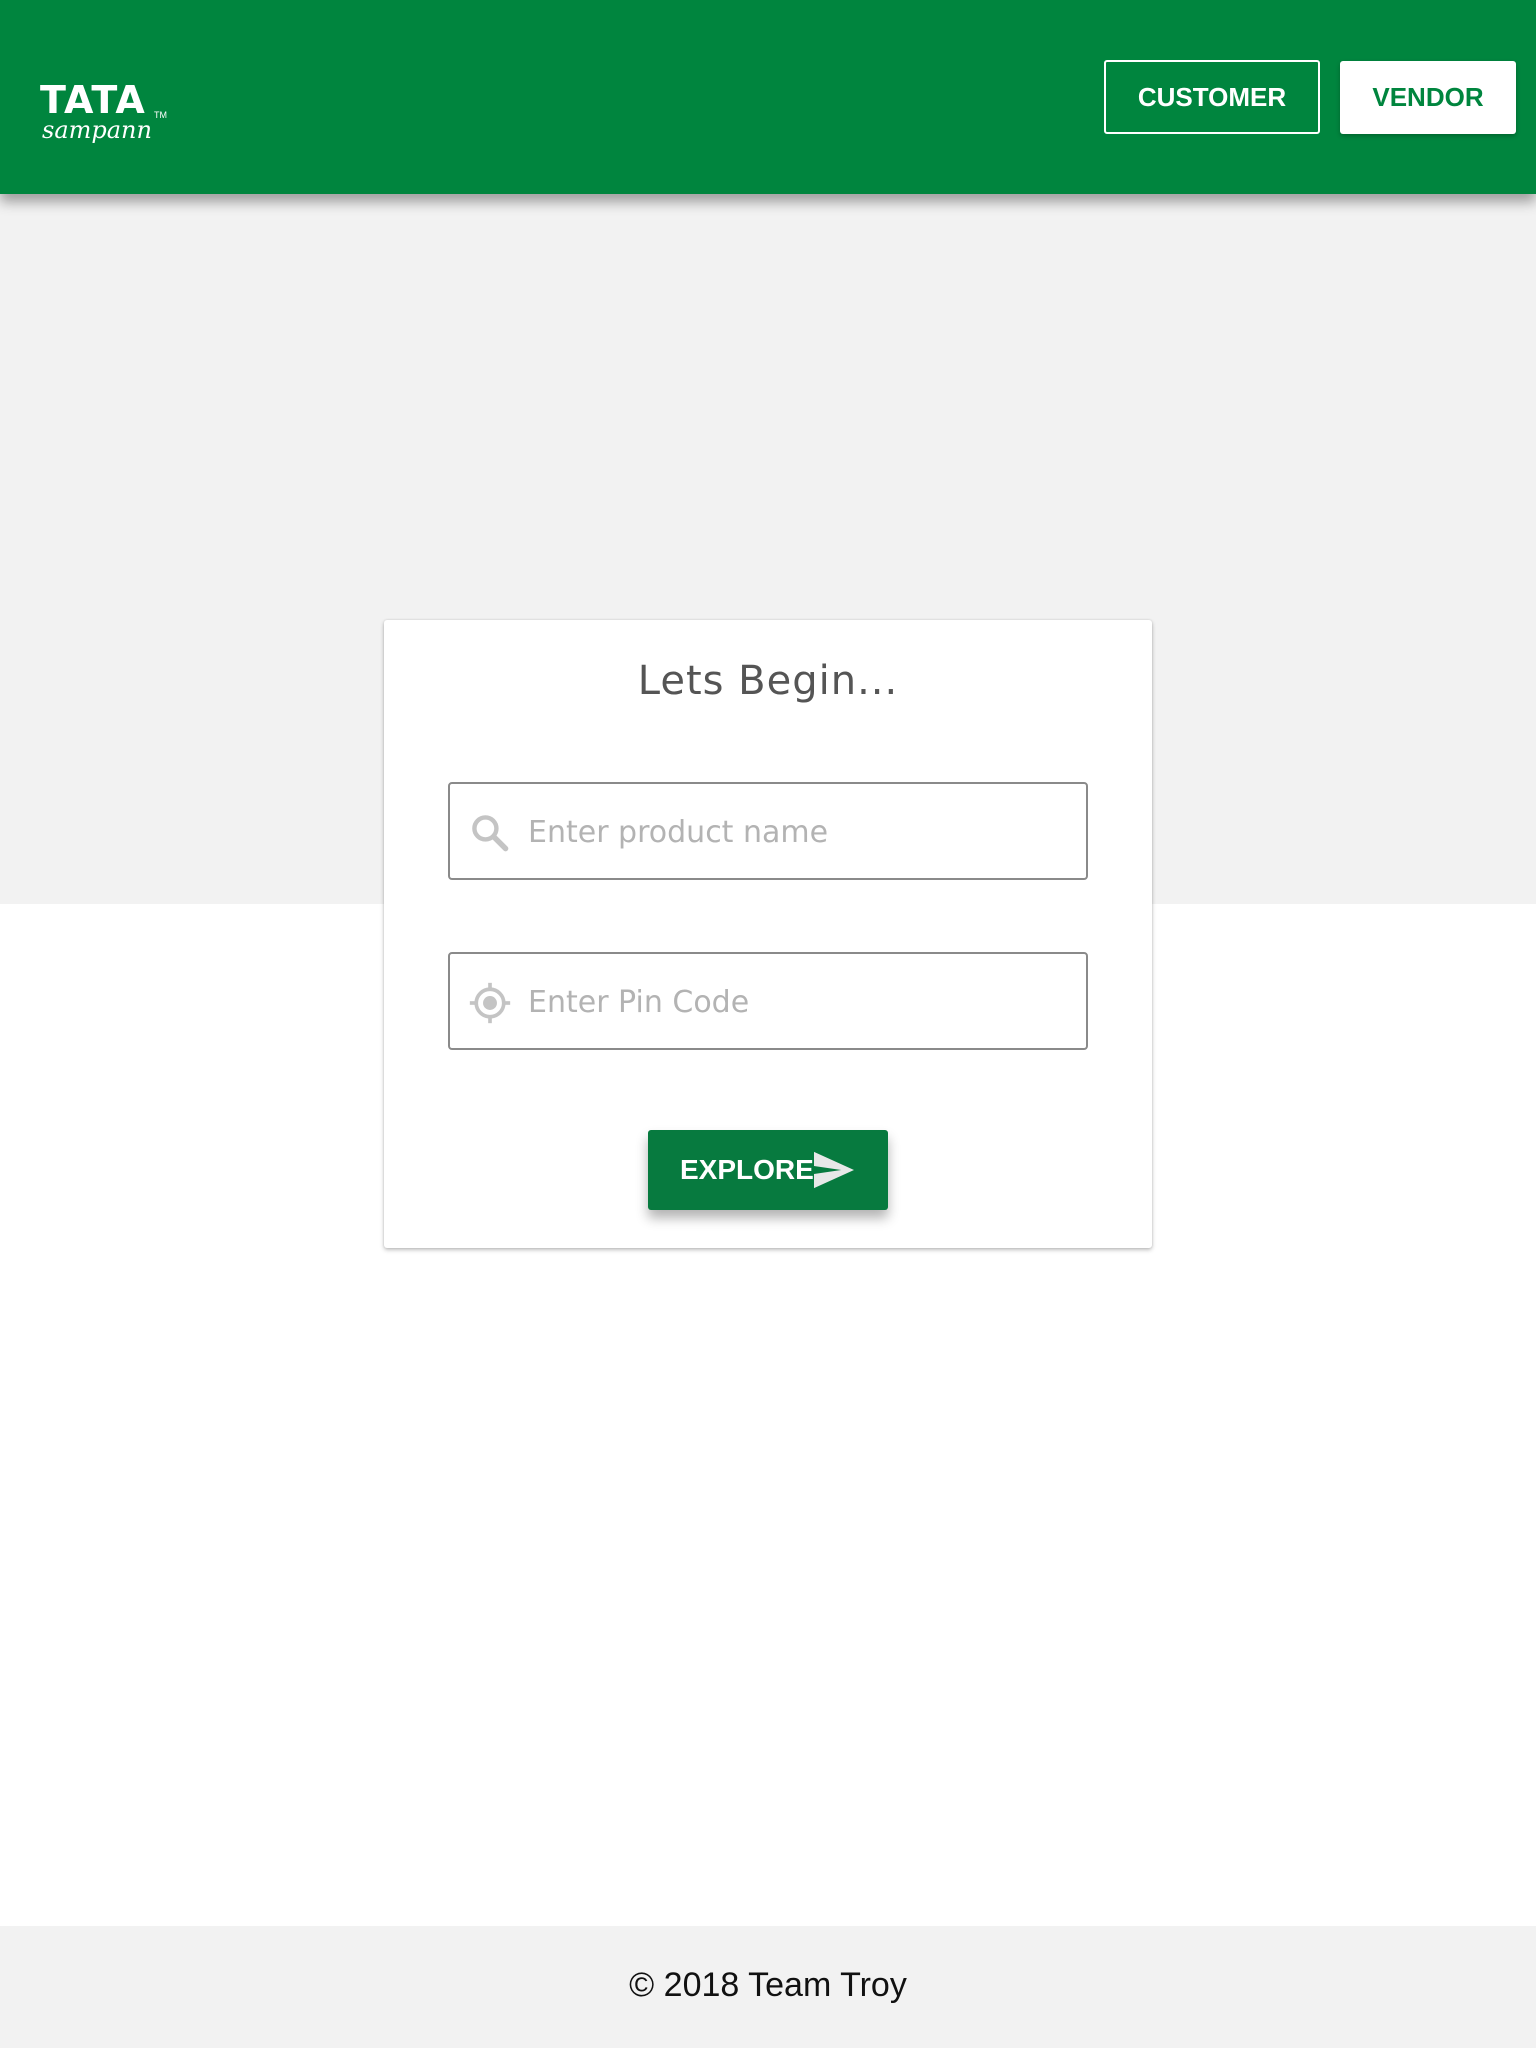 The height and width of the screenshot is (2048, 1536). Describe the element at coordinates (160, 115) in the screenshot. I see `logo-trademark: TM` at that location.